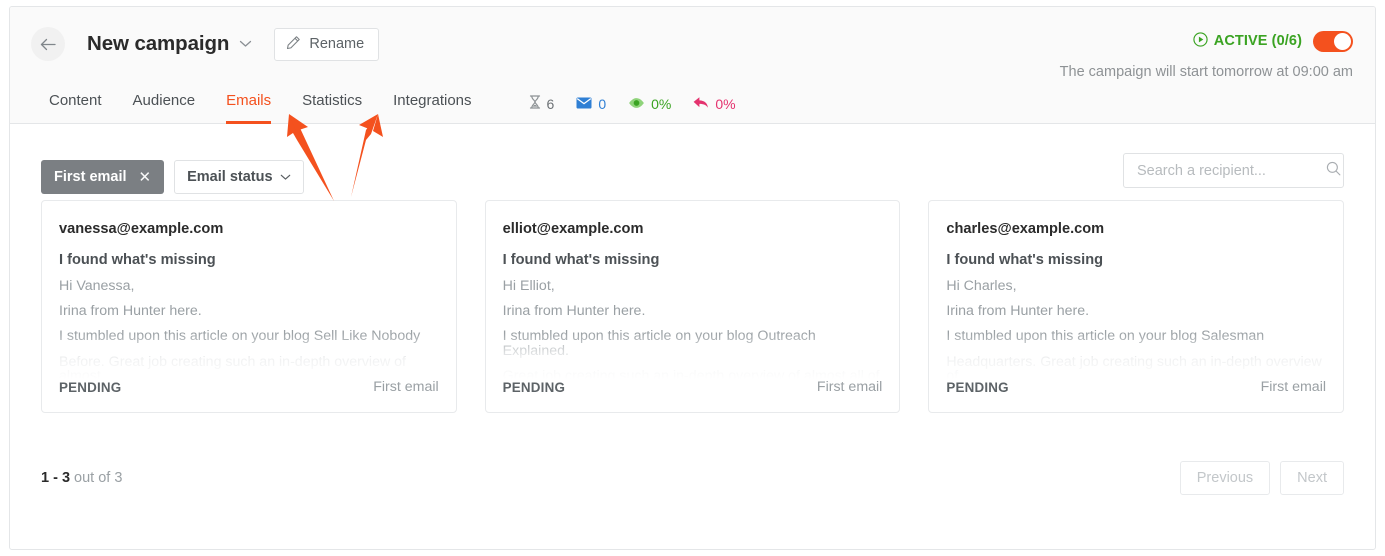 The image size is (1385, 556). I want to click on tab-emails: Emails, so click(249, 108).